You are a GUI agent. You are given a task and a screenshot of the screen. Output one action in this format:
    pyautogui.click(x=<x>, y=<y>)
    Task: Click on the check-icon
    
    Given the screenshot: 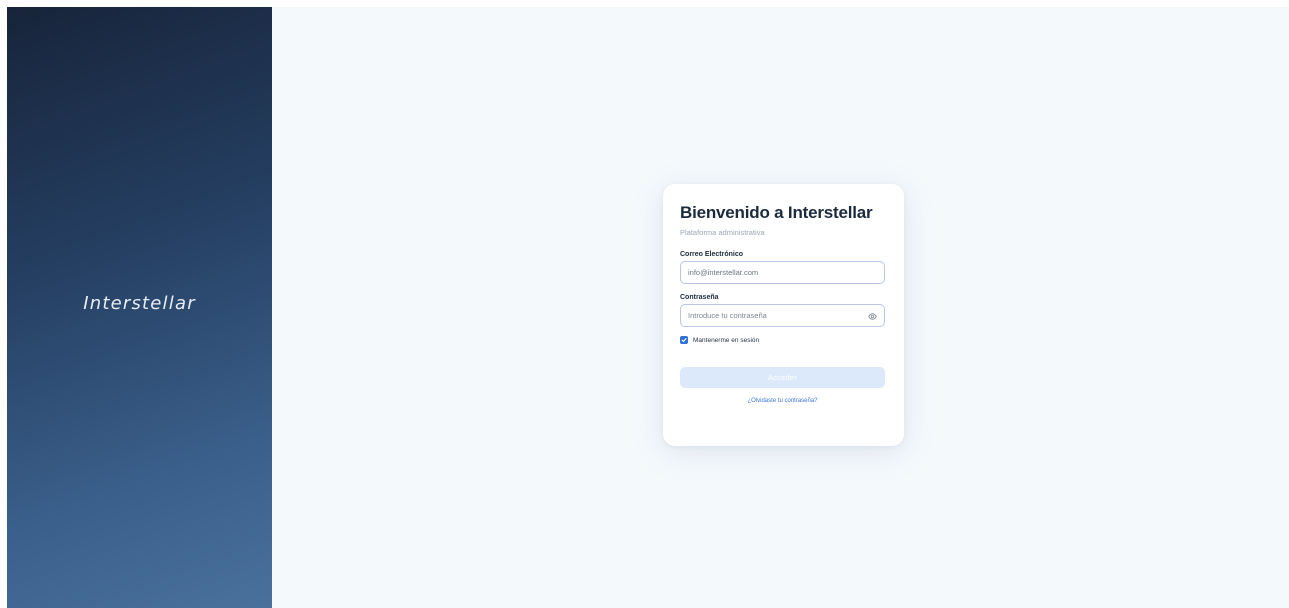 What is the action you would take?
    pyautogui.click(x=684, y=340)
    